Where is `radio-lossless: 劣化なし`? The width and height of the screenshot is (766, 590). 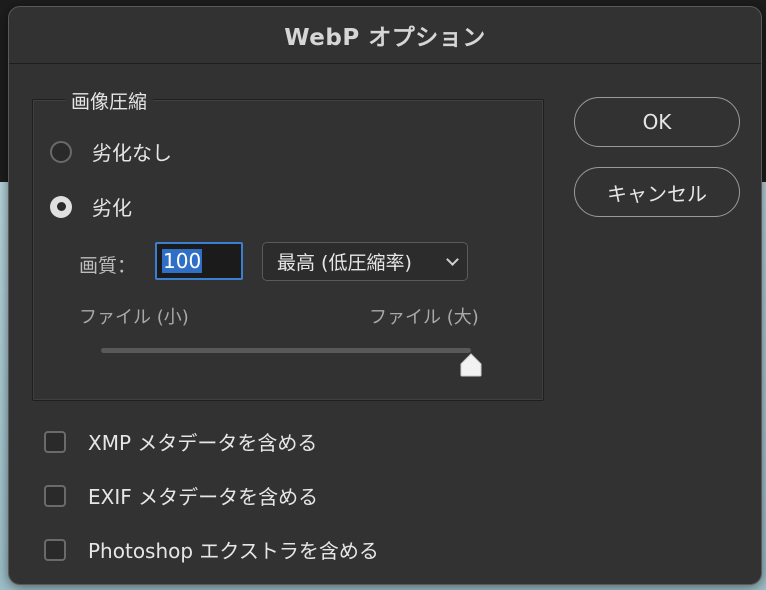 radio-lossless: 劣化なし is located at coordinates (111, 151).